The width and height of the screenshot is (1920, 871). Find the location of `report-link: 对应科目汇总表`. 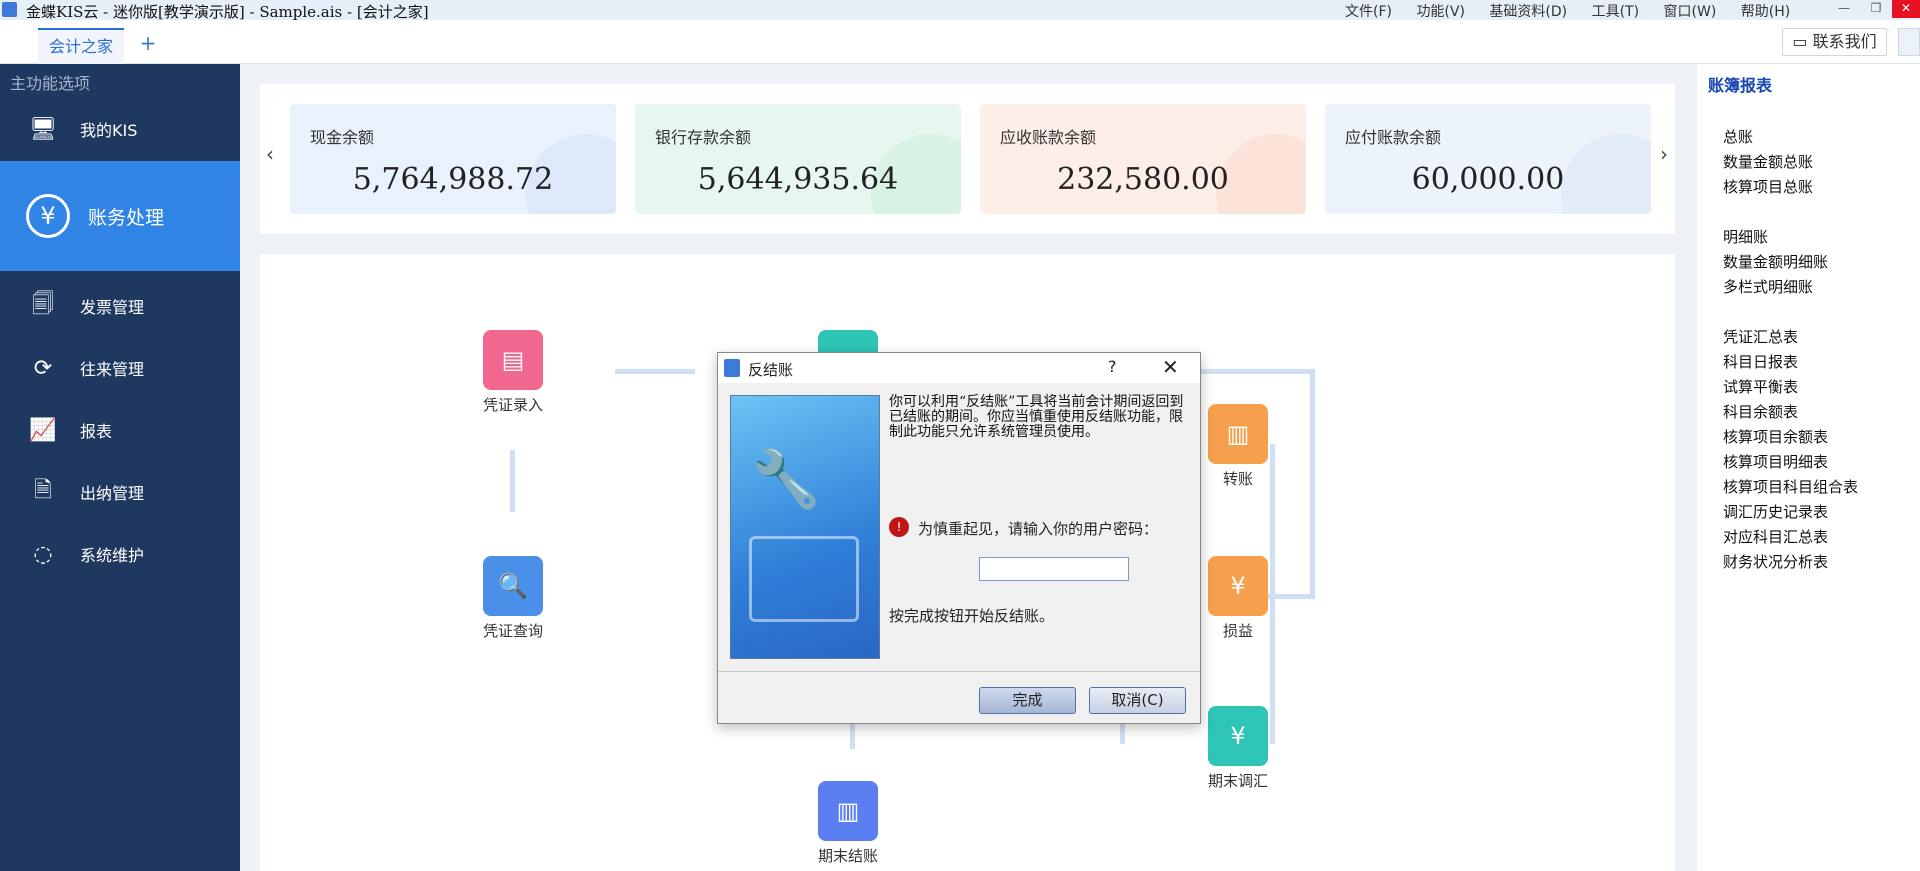

report-link: 对应科目汇总表 is located at coordinates (1775, 536).